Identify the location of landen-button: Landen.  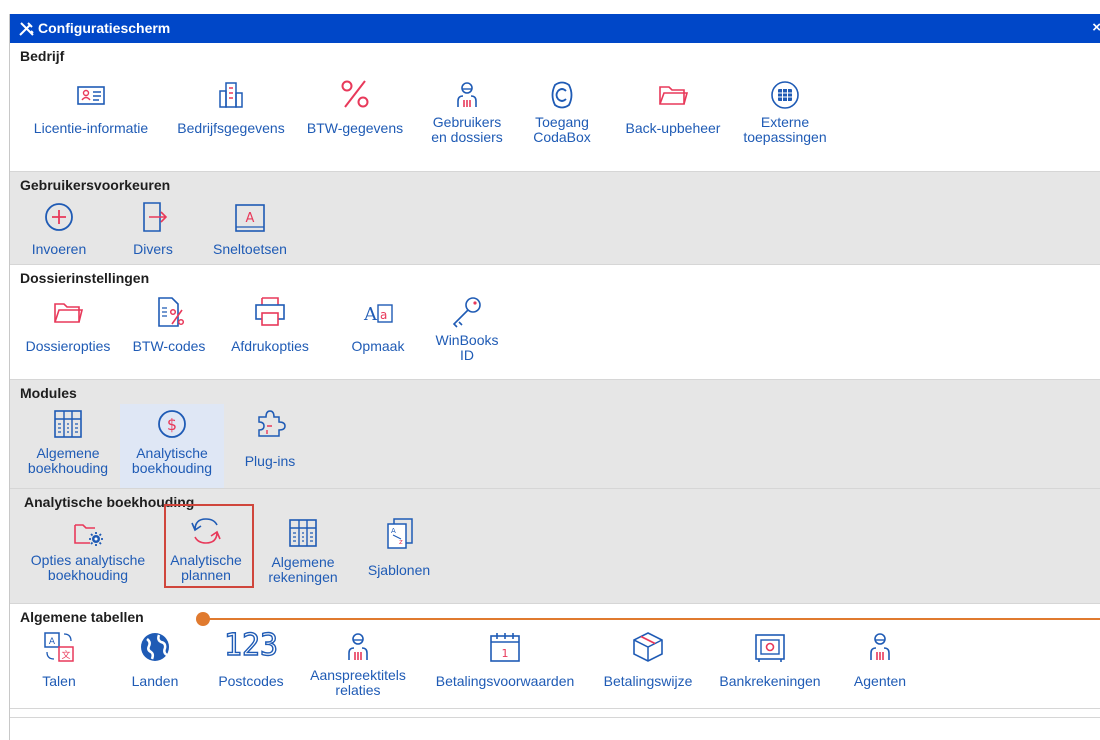
(155, 659).